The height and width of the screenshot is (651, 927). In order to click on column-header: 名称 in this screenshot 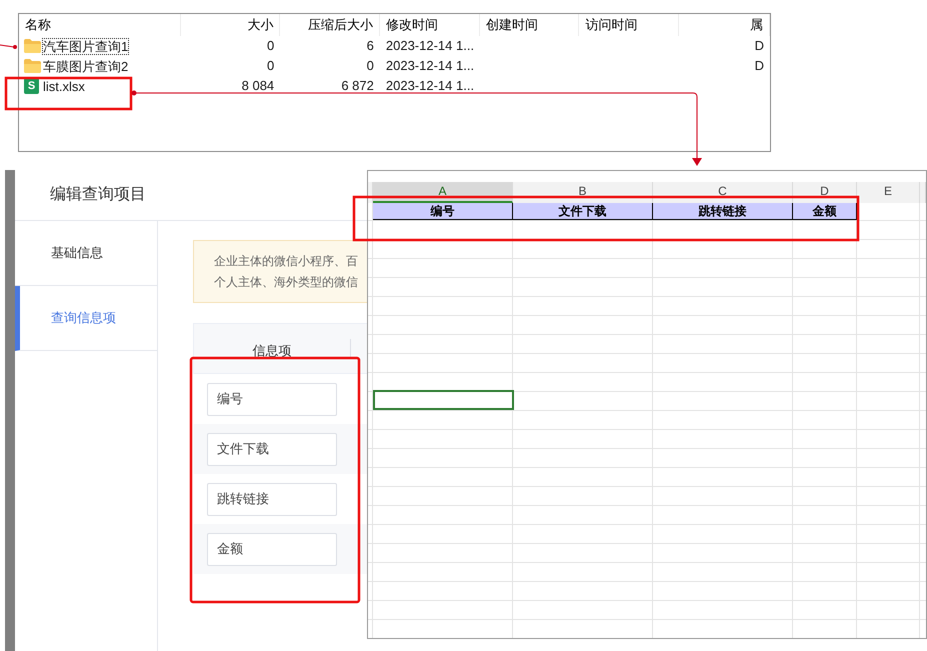, I will do `click(38, 25)`.